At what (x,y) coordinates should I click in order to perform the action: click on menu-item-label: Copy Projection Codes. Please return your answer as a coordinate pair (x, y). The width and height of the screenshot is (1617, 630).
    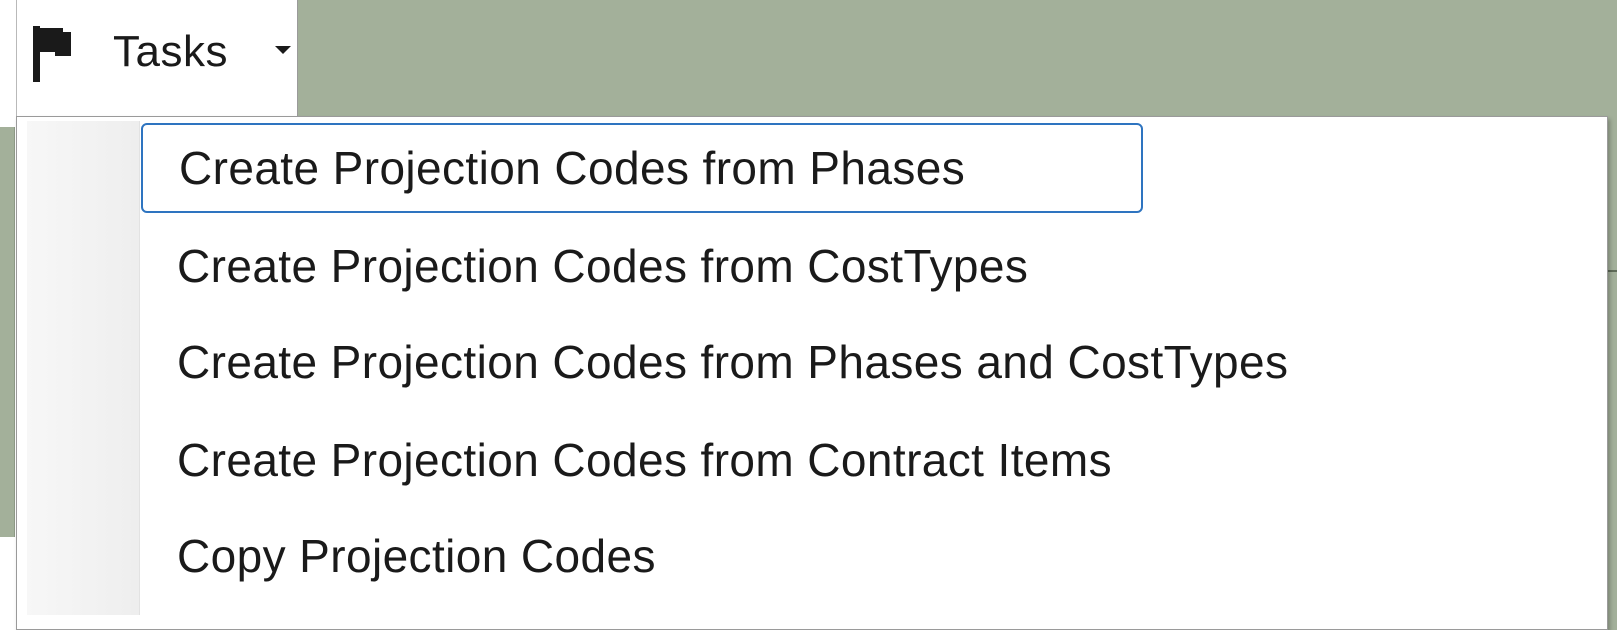
    Looking at the image, I should click on (416, 556).